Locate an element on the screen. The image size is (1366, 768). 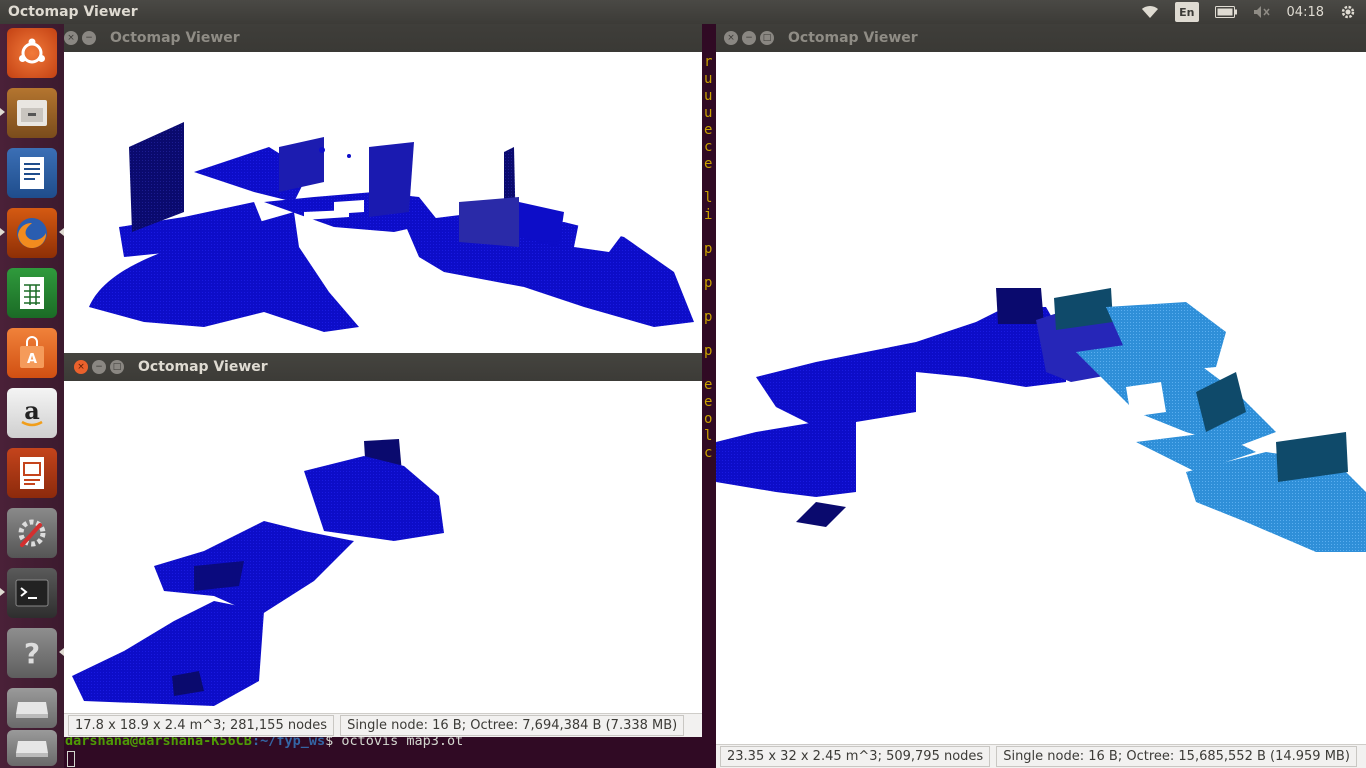
question-mark-icon: ? is located at coordinates (32, 653).